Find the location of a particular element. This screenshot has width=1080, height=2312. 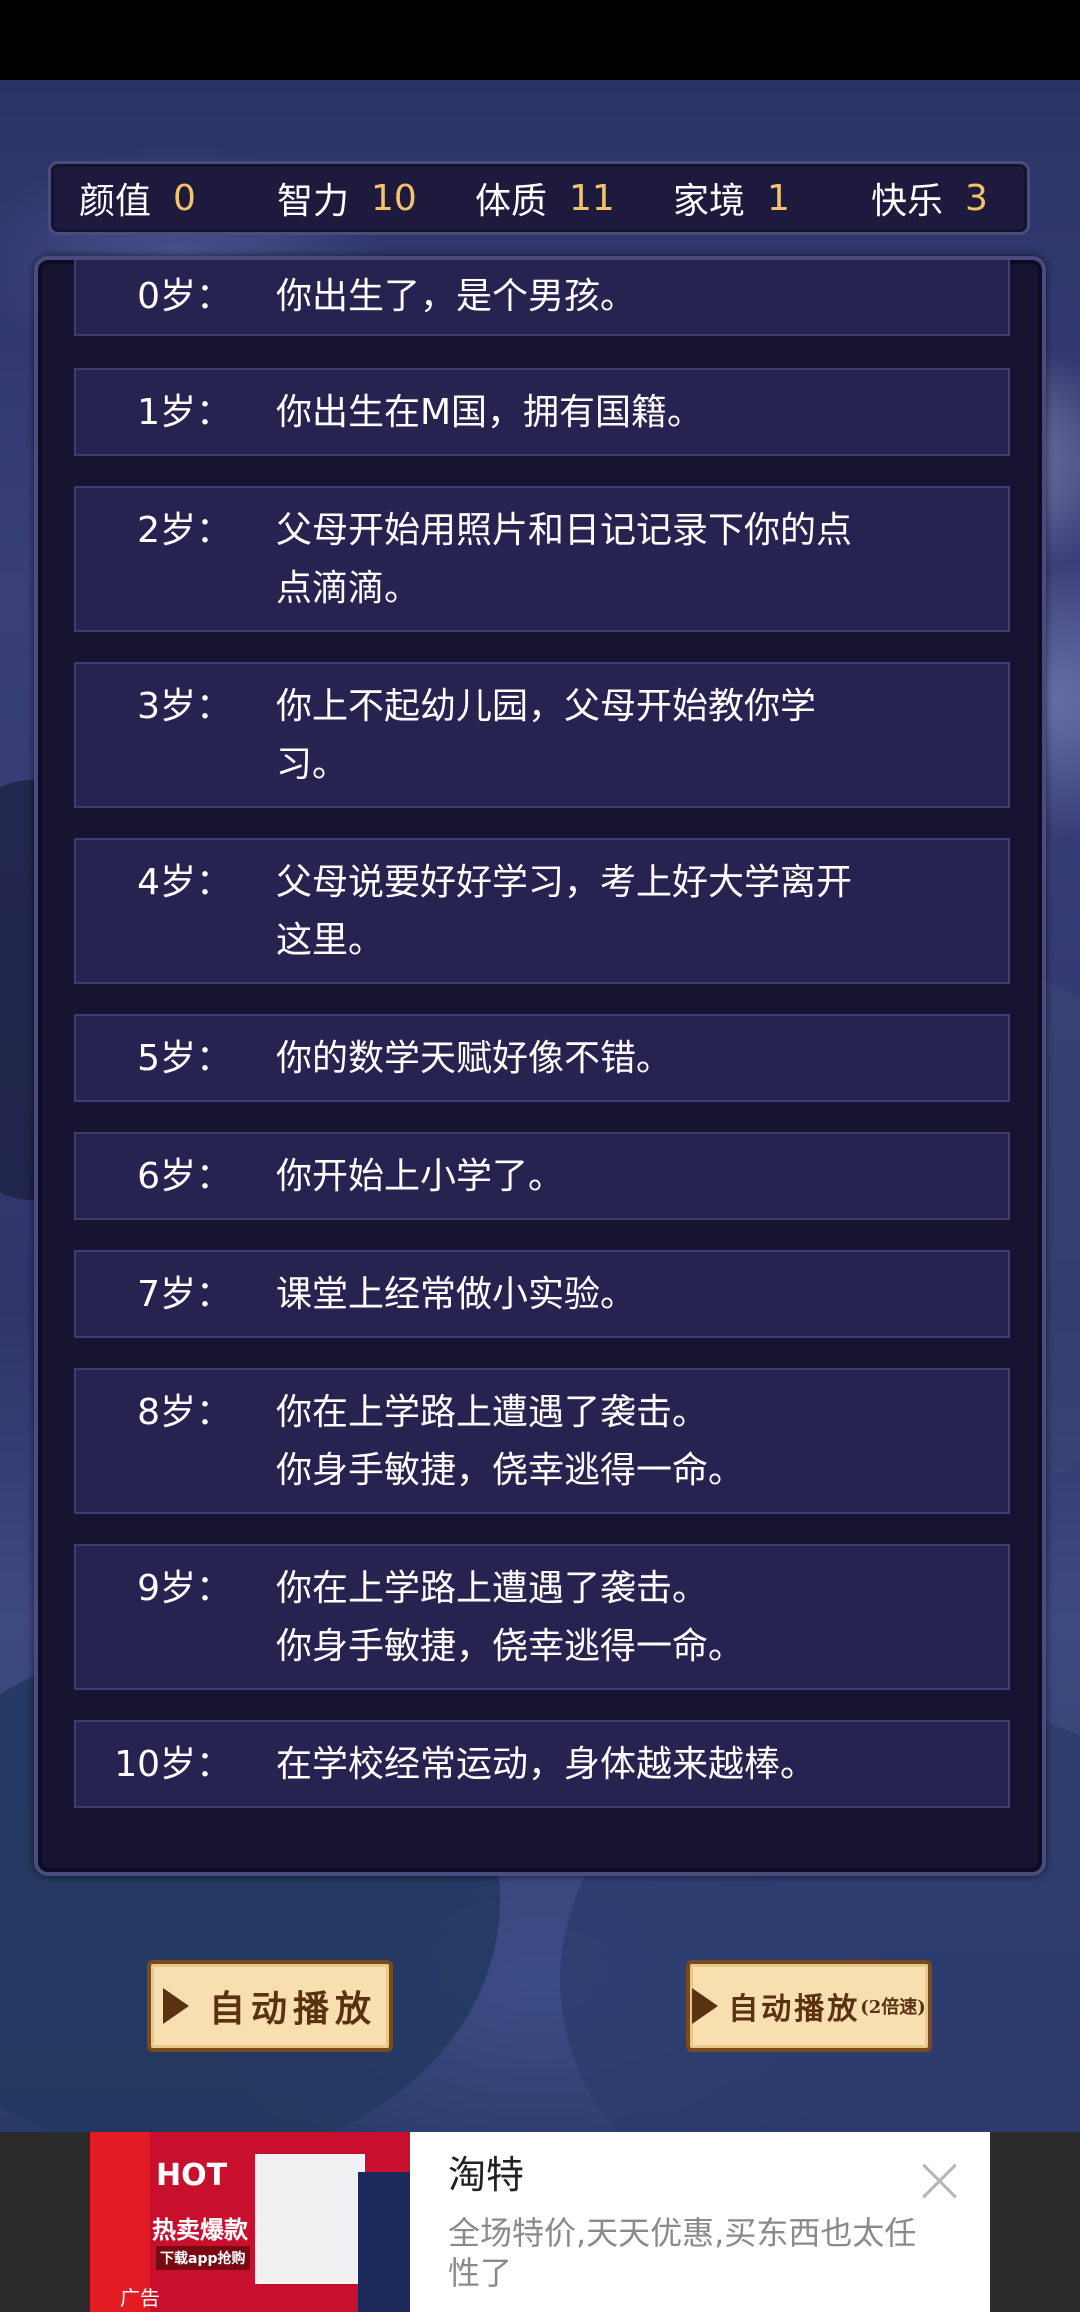

timeline-entry: 5岁： 你的数学天赋好像不错。 is located at coordinates (542, 1058).